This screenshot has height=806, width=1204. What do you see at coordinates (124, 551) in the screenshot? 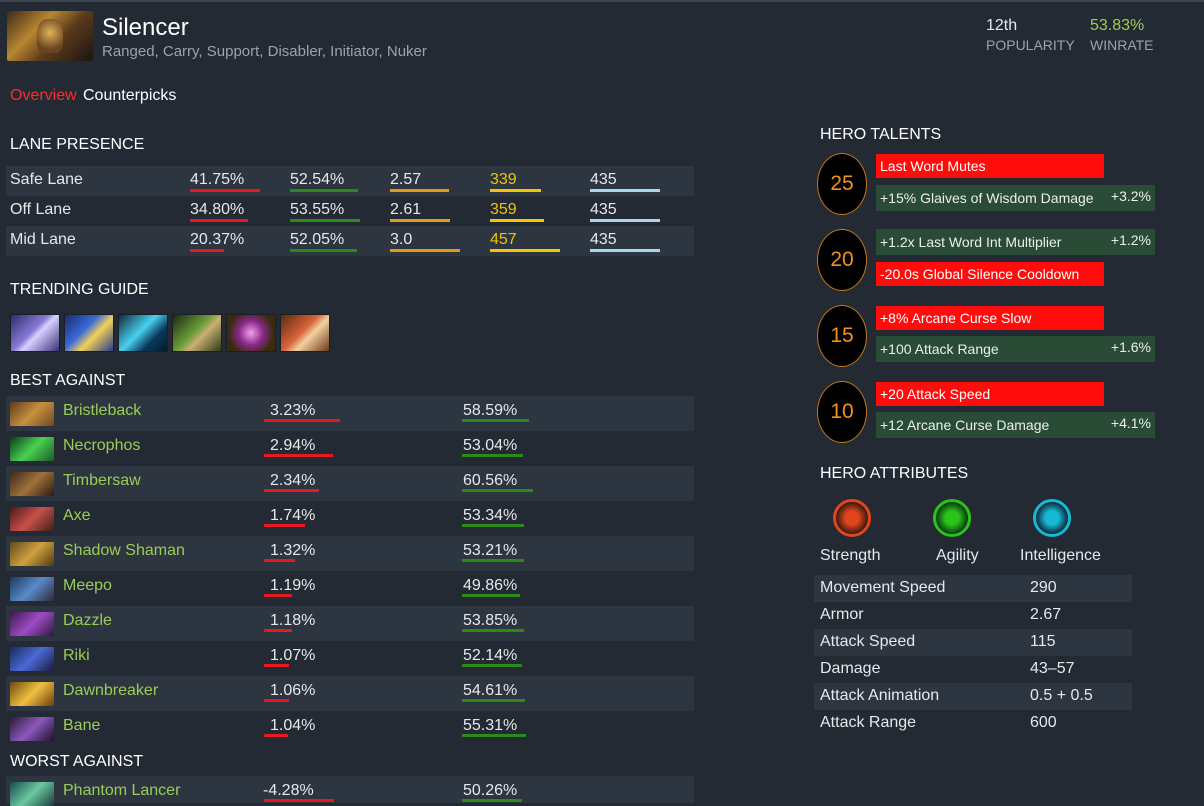
I see `hero-link: Shadow Shaman` at bounding box center [124, 551].